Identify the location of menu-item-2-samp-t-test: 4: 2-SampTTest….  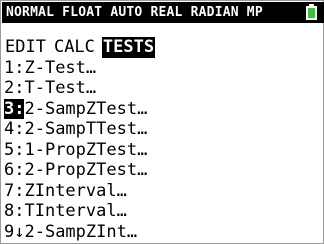
(82, 129).